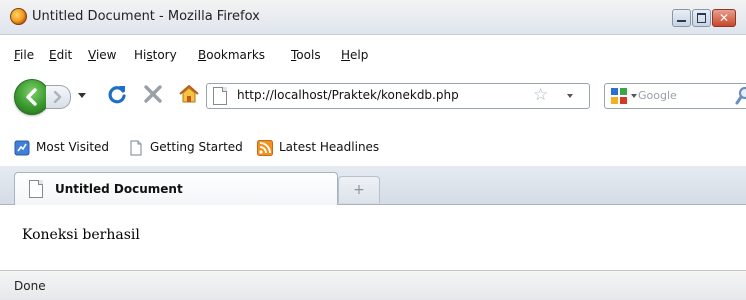  What do you see at coordinates (359, 55) in the screenshot?
I see `menu-help-label: elp` at bounding box center [359, 55].